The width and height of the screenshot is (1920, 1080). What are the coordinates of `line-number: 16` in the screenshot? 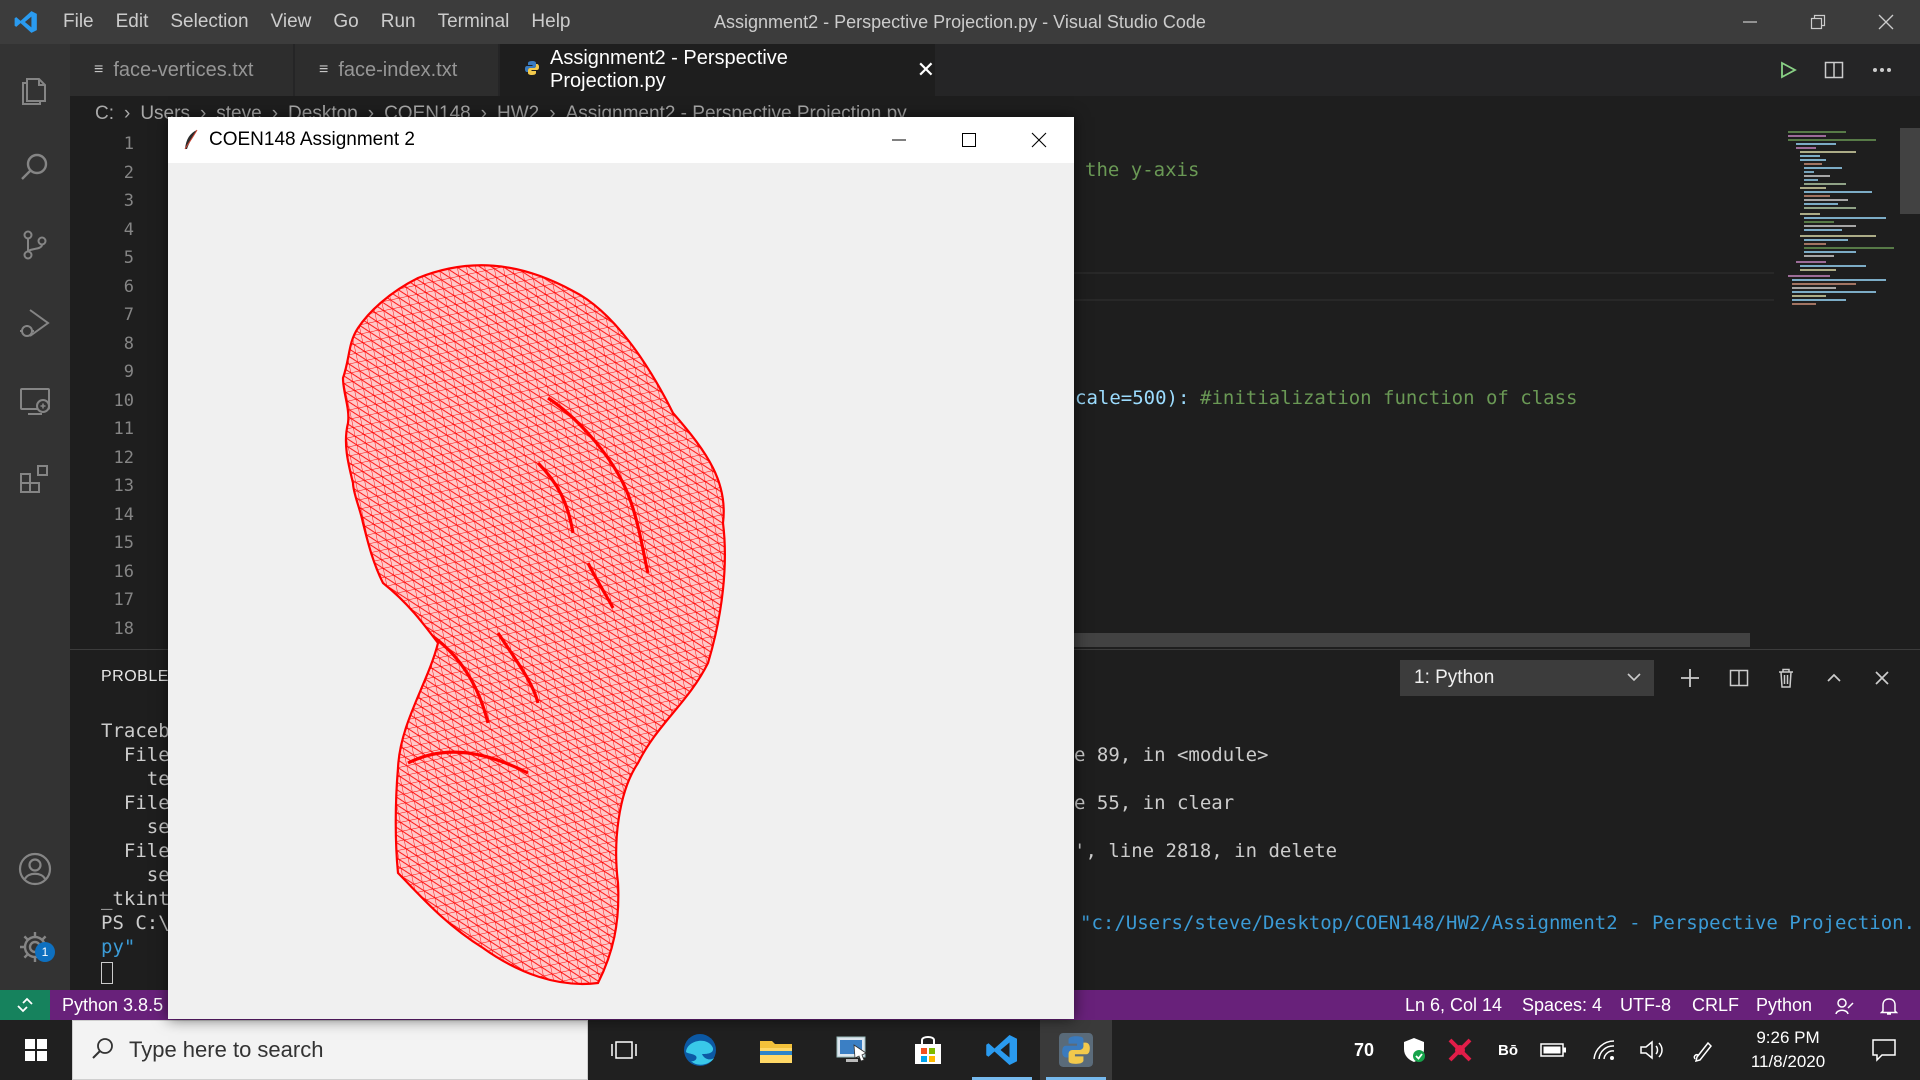 It's located at (123, 571).